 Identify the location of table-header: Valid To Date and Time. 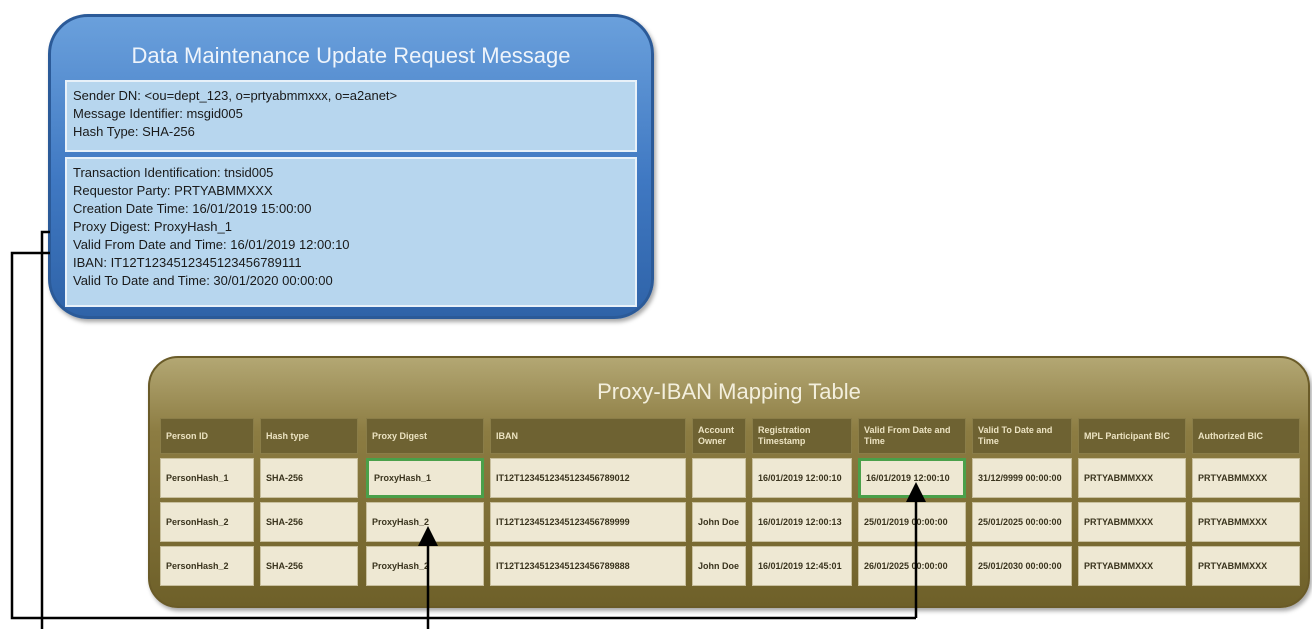
(1022, 436).